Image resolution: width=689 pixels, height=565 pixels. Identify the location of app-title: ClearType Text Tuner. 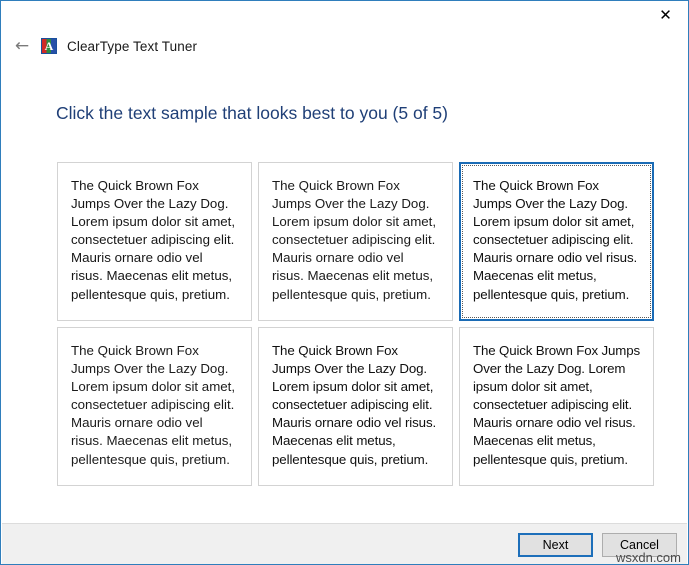
(132, 46).